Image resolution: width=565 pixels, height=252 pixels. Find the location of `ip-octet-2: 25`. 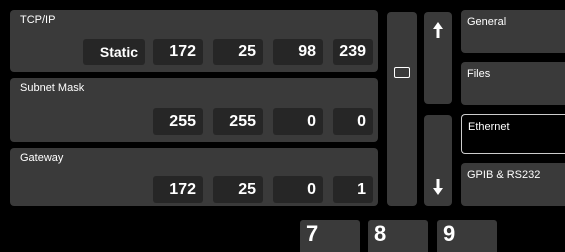

ip-octet-2: 25 is located at coordinates (238, 52).